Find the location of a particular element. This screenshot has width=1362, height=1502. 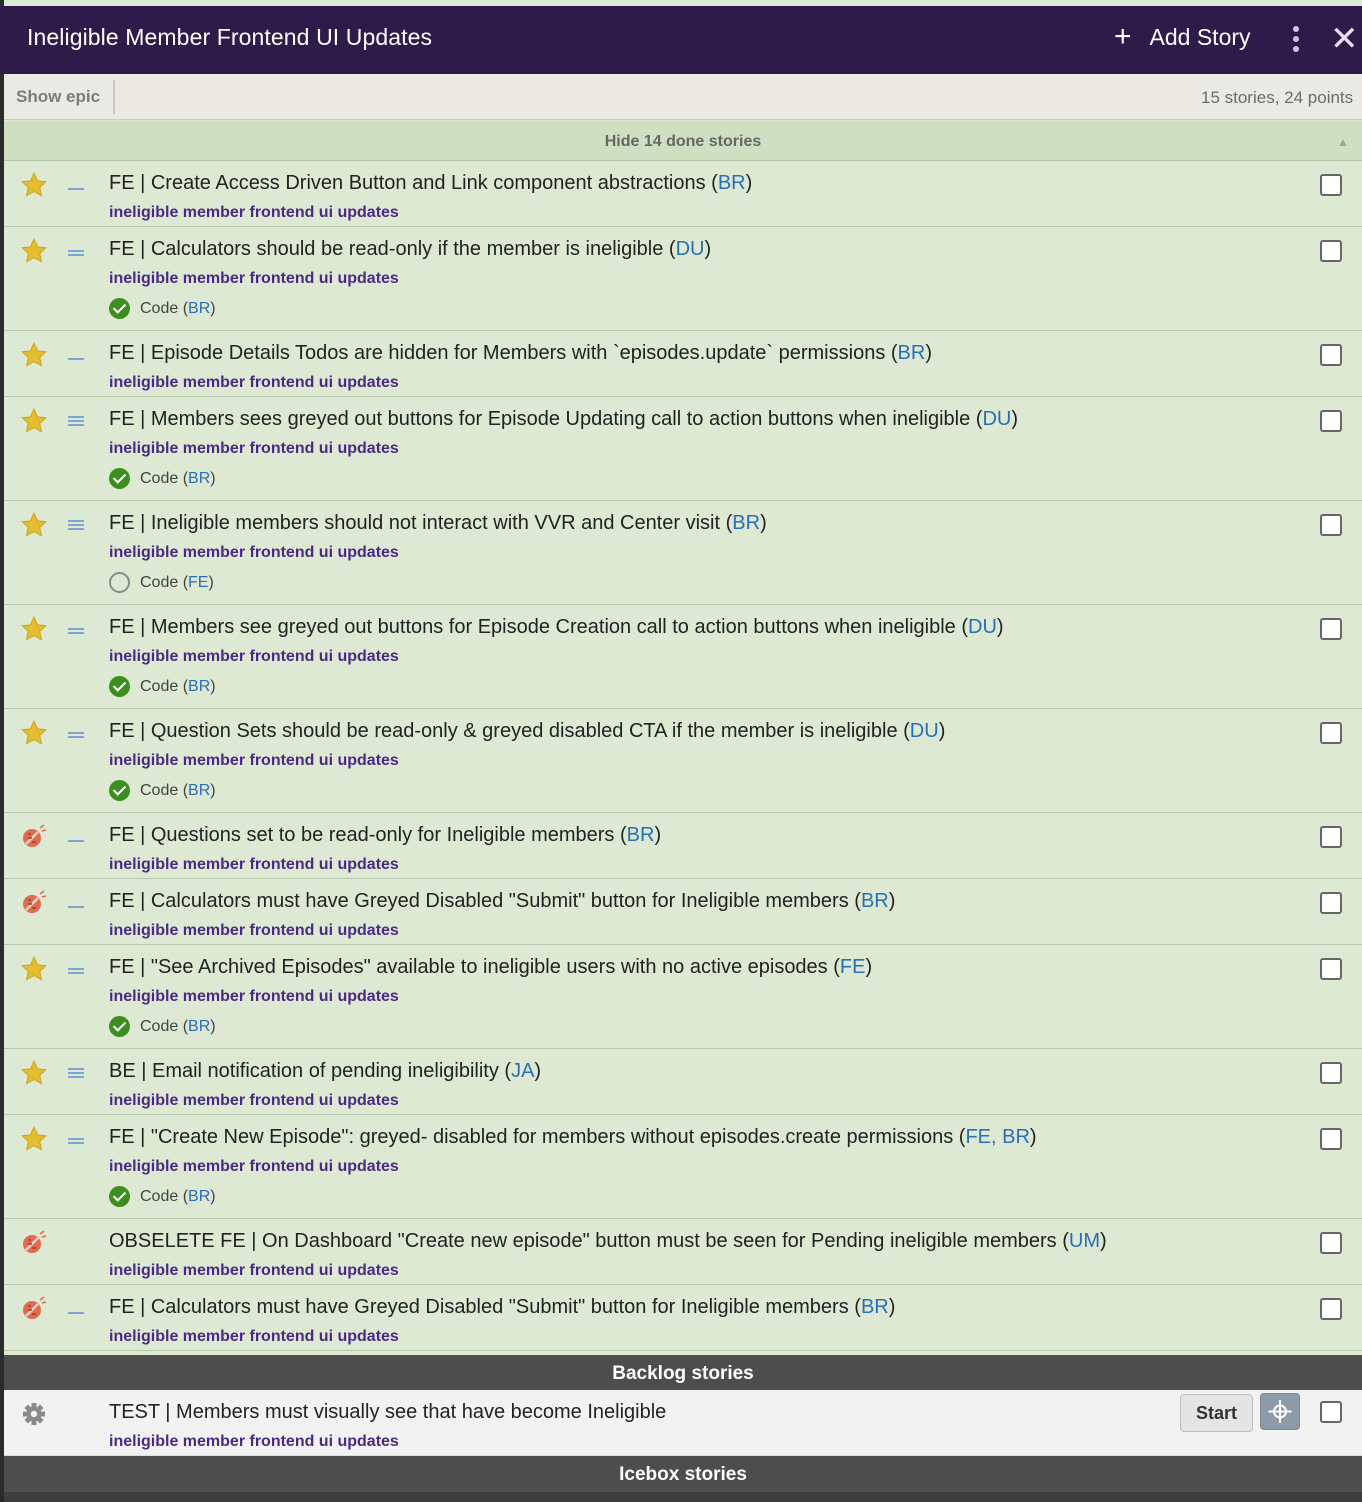

show-epic-button: Show epic is located at coordinates (58, 97).